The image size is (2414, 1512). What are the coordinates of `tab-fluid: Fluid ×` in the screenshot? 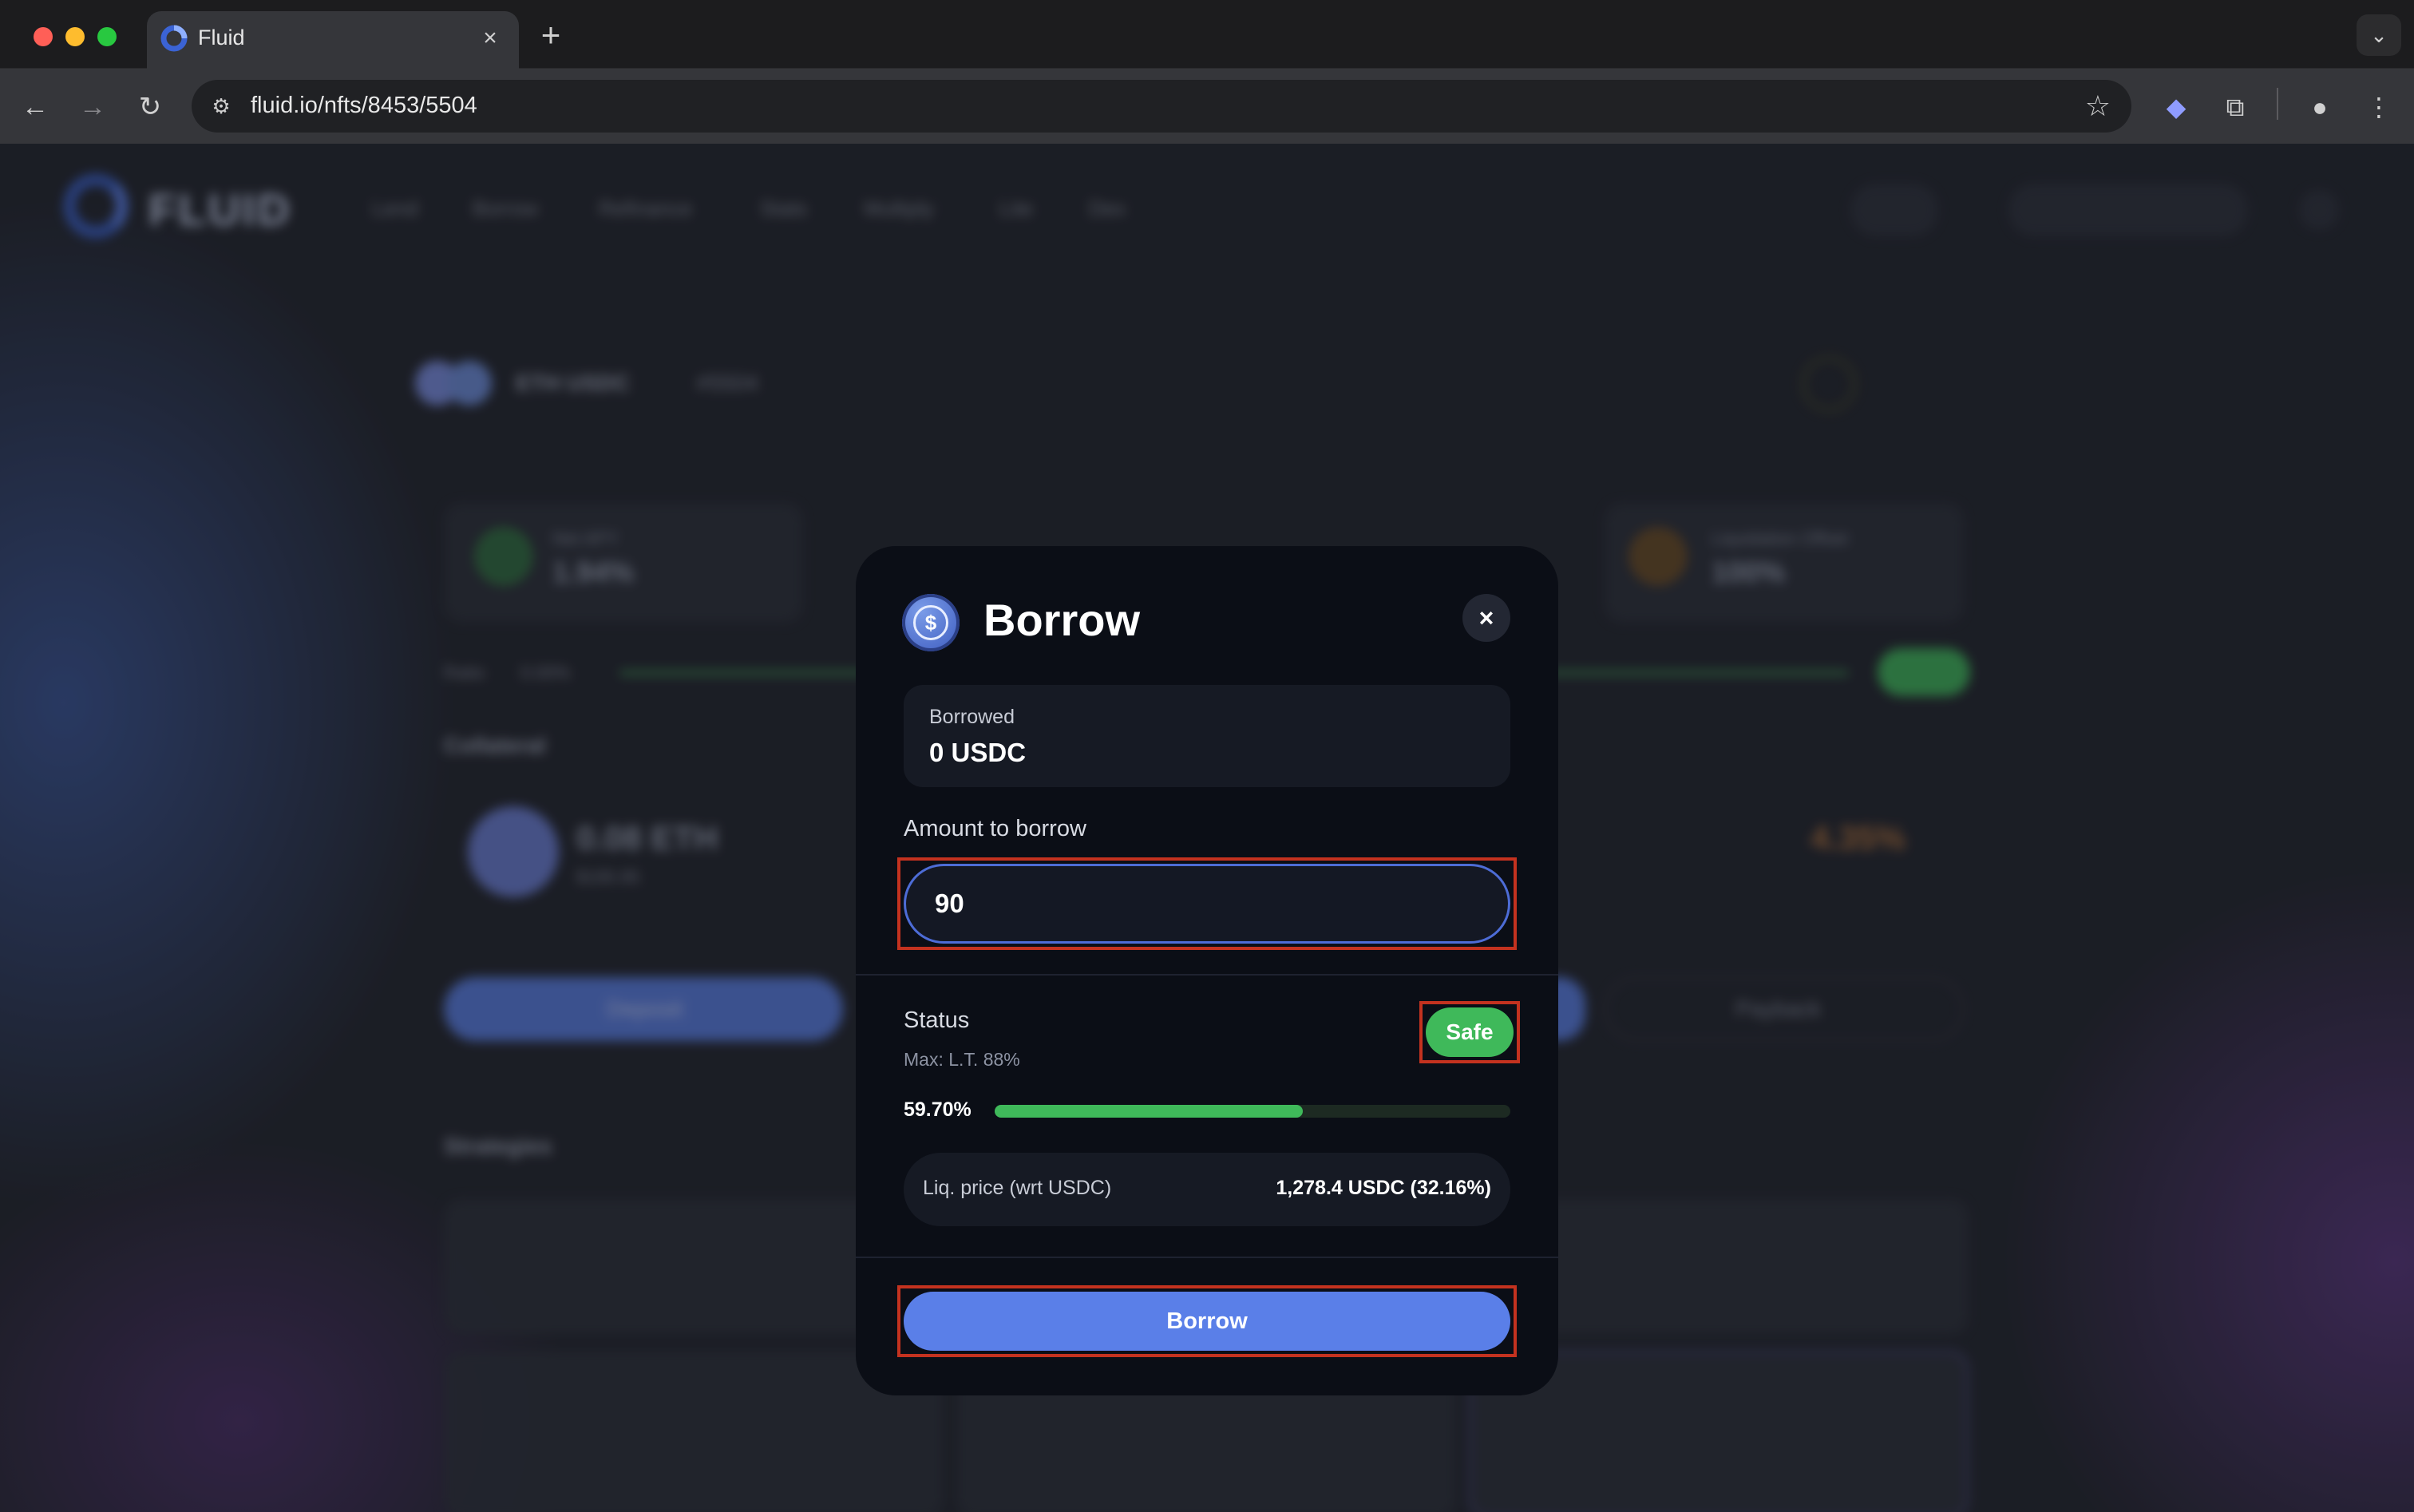 It's located at (333, 40).